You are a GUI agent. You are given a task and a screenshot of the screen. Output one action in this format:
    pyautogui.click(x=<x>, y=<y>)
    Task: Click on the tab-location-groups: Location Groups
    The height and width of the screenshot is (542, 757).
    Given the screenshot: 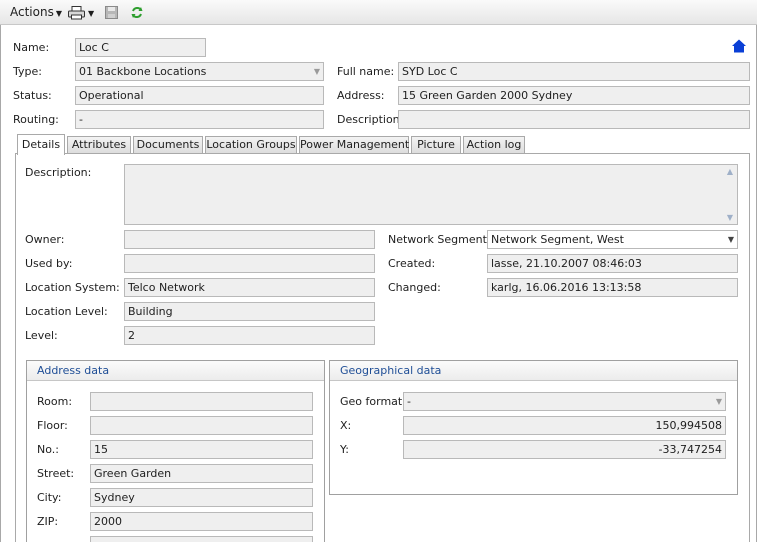 What is the action you would take?
    pyautogui.click(x=251, y=145)
    